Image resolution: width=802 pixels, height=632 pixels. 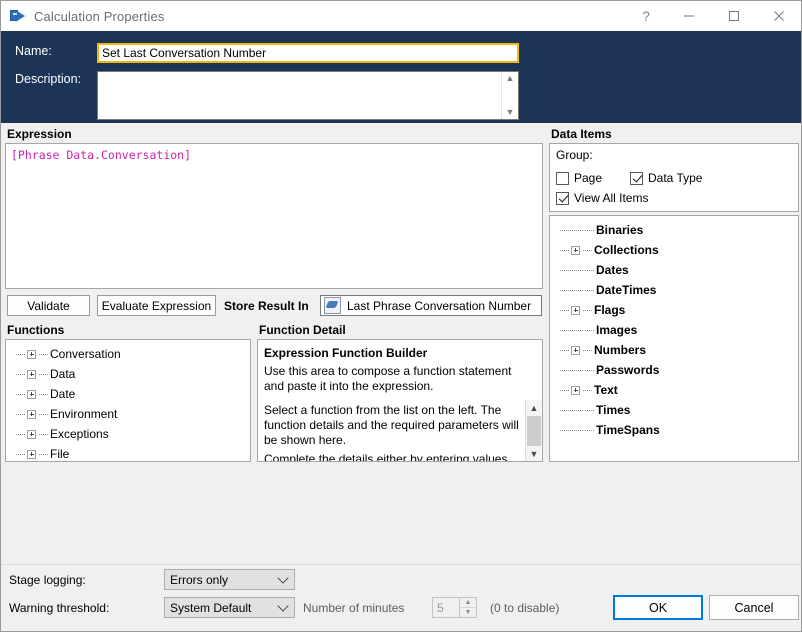 I want to click on checkbox-view-all-items-box, so click(x=562, y=198).